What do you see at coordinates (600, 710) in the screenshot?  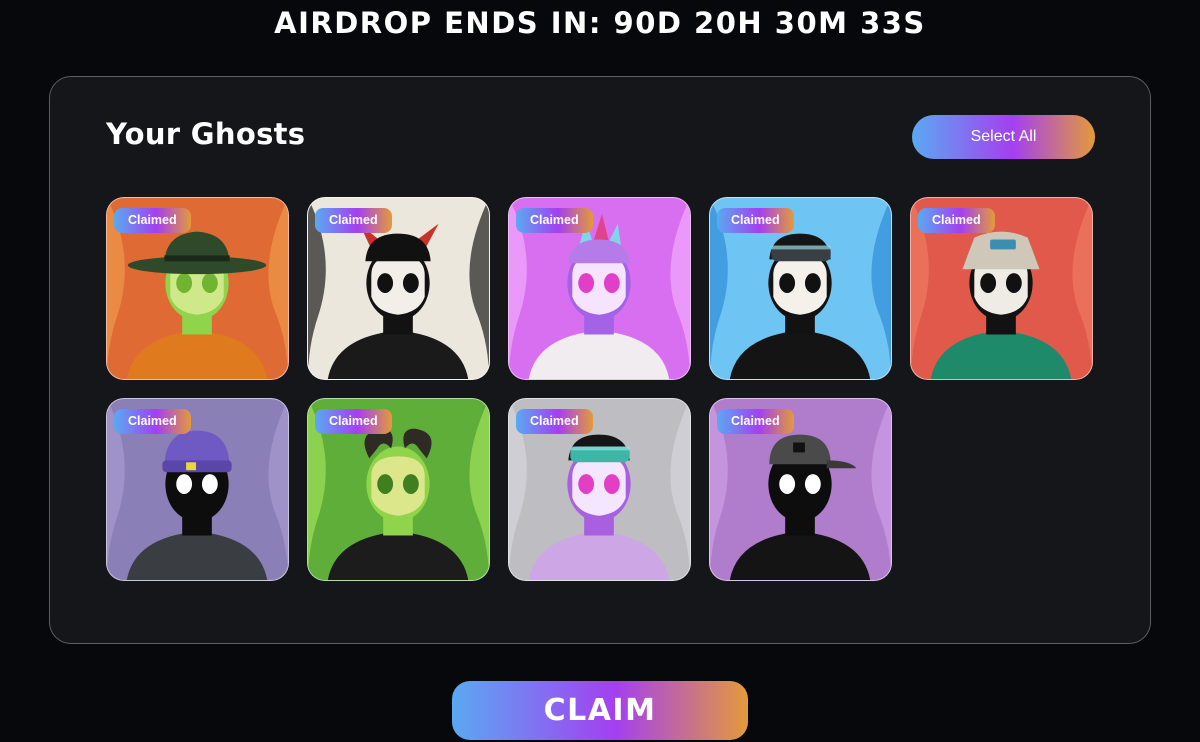 I see `claim-button: CLAIM` at bounding box center [600, 710].